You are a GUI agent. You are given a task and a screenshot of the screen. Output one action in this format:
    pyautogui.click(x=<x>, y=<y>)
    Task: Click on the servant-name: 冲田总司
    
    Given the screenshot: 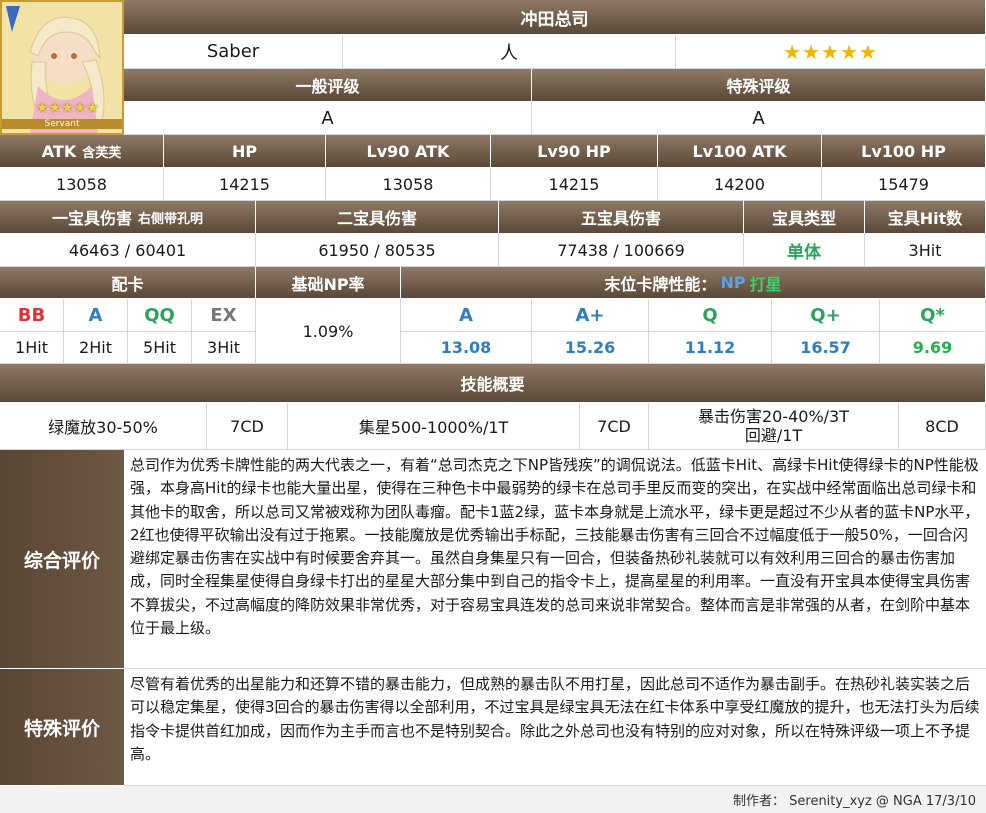 What is the action you would take?
    pyautogui.click(x=555, y=17)
    